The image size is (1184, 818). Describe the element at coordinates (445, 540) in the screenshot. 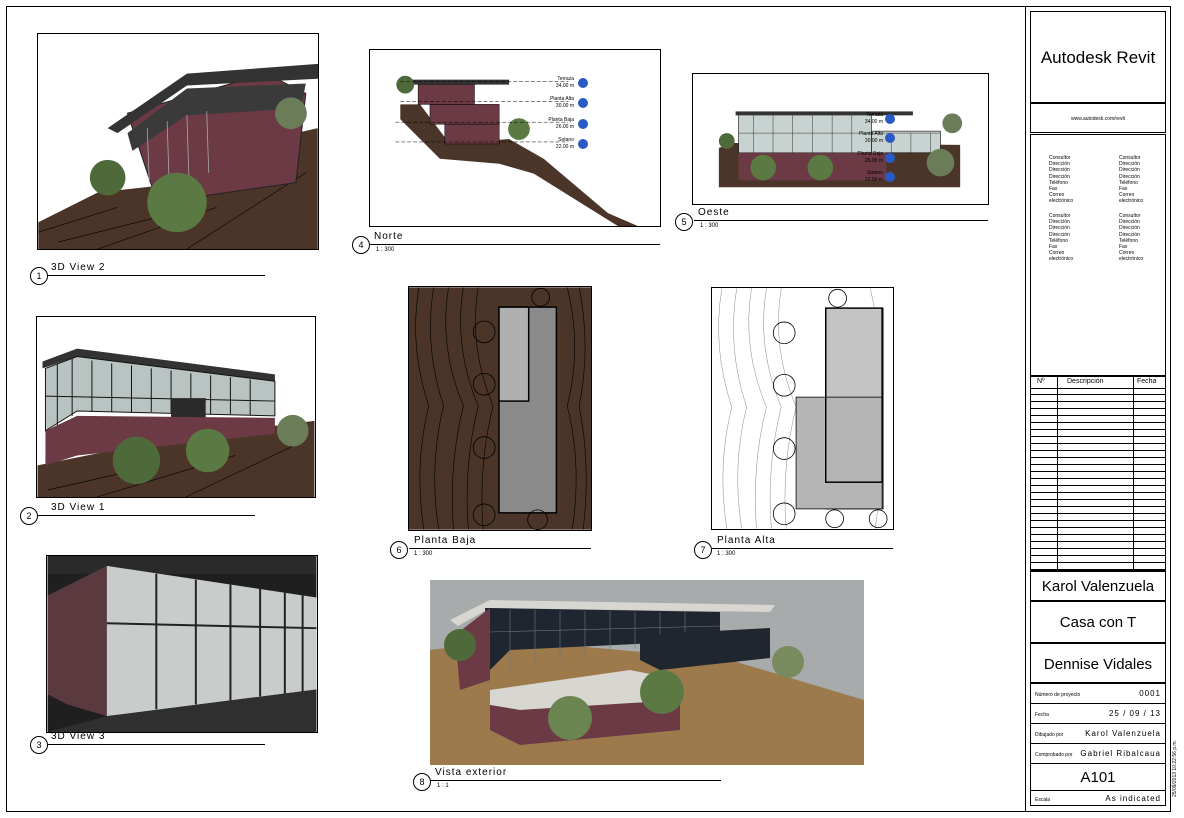

I see `view-title-6: Planta Baja` at that location.